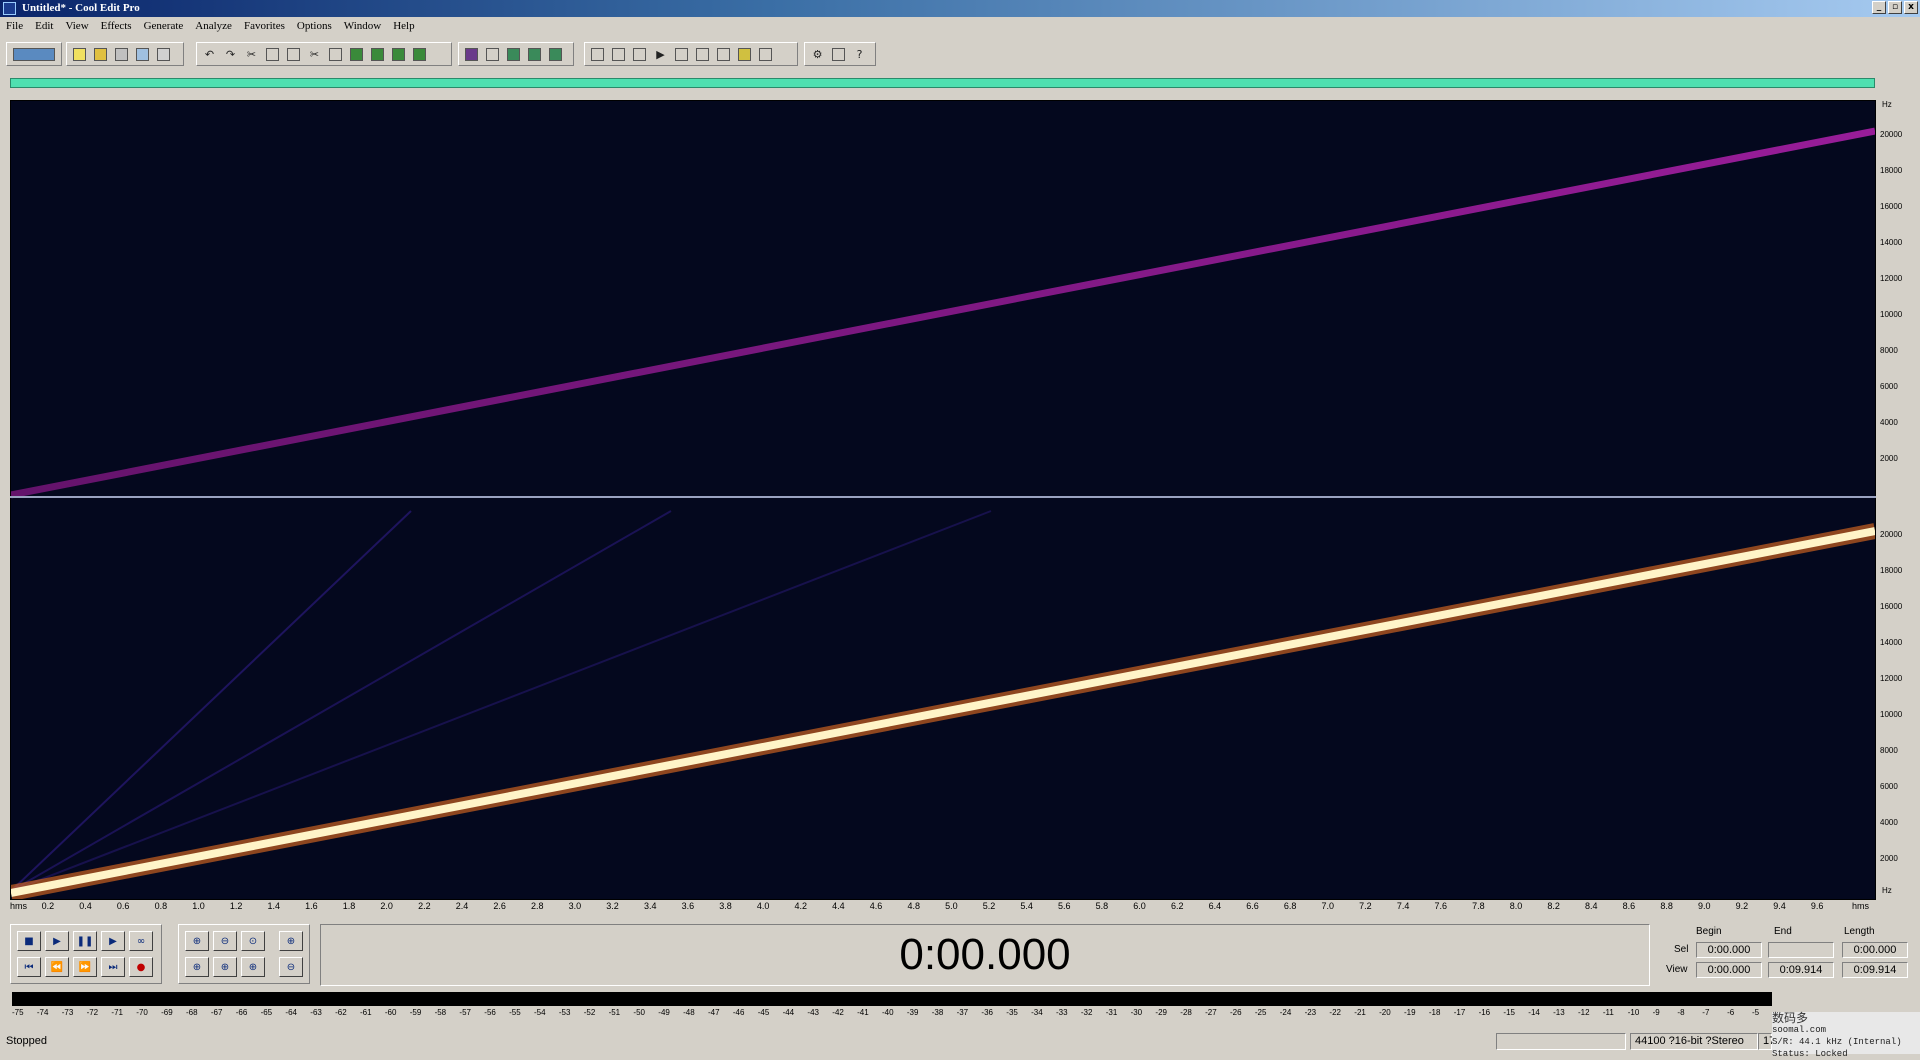  Describe the element at coordinates (1889, 858) in the screenshot. I see `freq-tick: 2000` at that location.